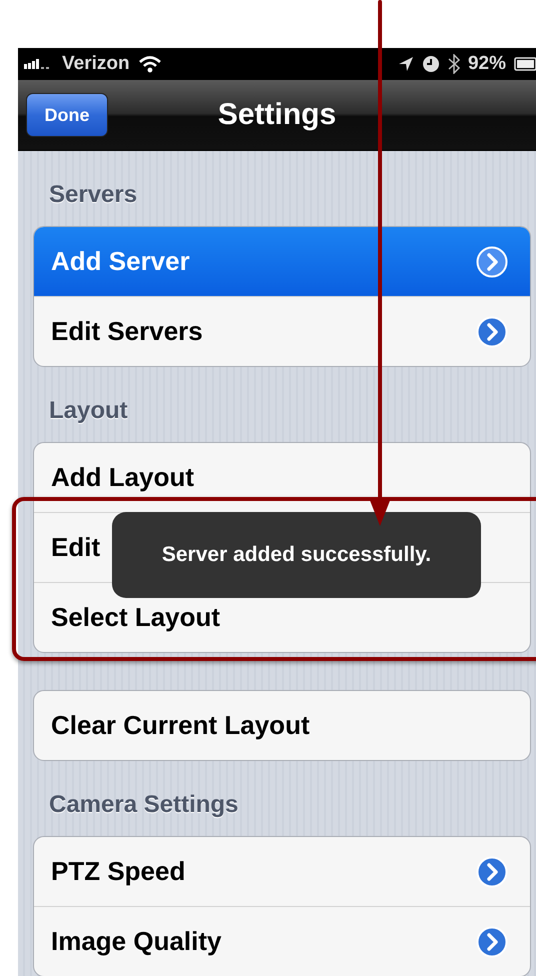 The image size is (536, 976). Describe the element at coordinates (454, 64) in the screenshot. I see `bluetooth-icon` at that location.